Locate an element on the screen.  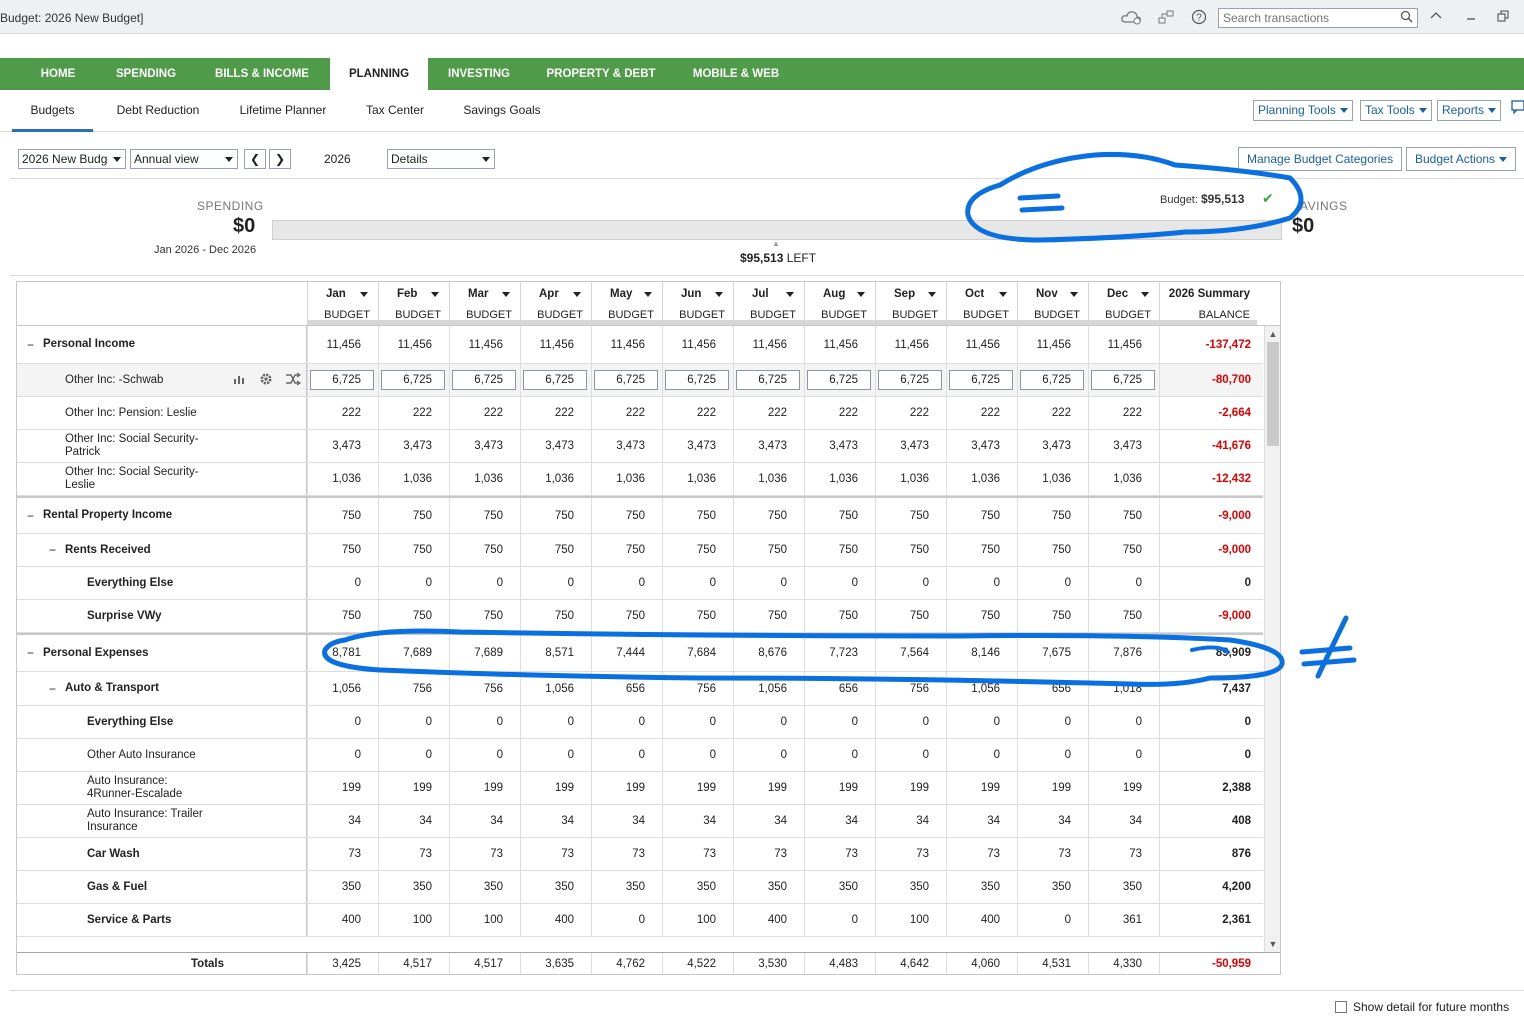
month-header-nov: Nov BUDGET is located at coordinates (1052, 303).